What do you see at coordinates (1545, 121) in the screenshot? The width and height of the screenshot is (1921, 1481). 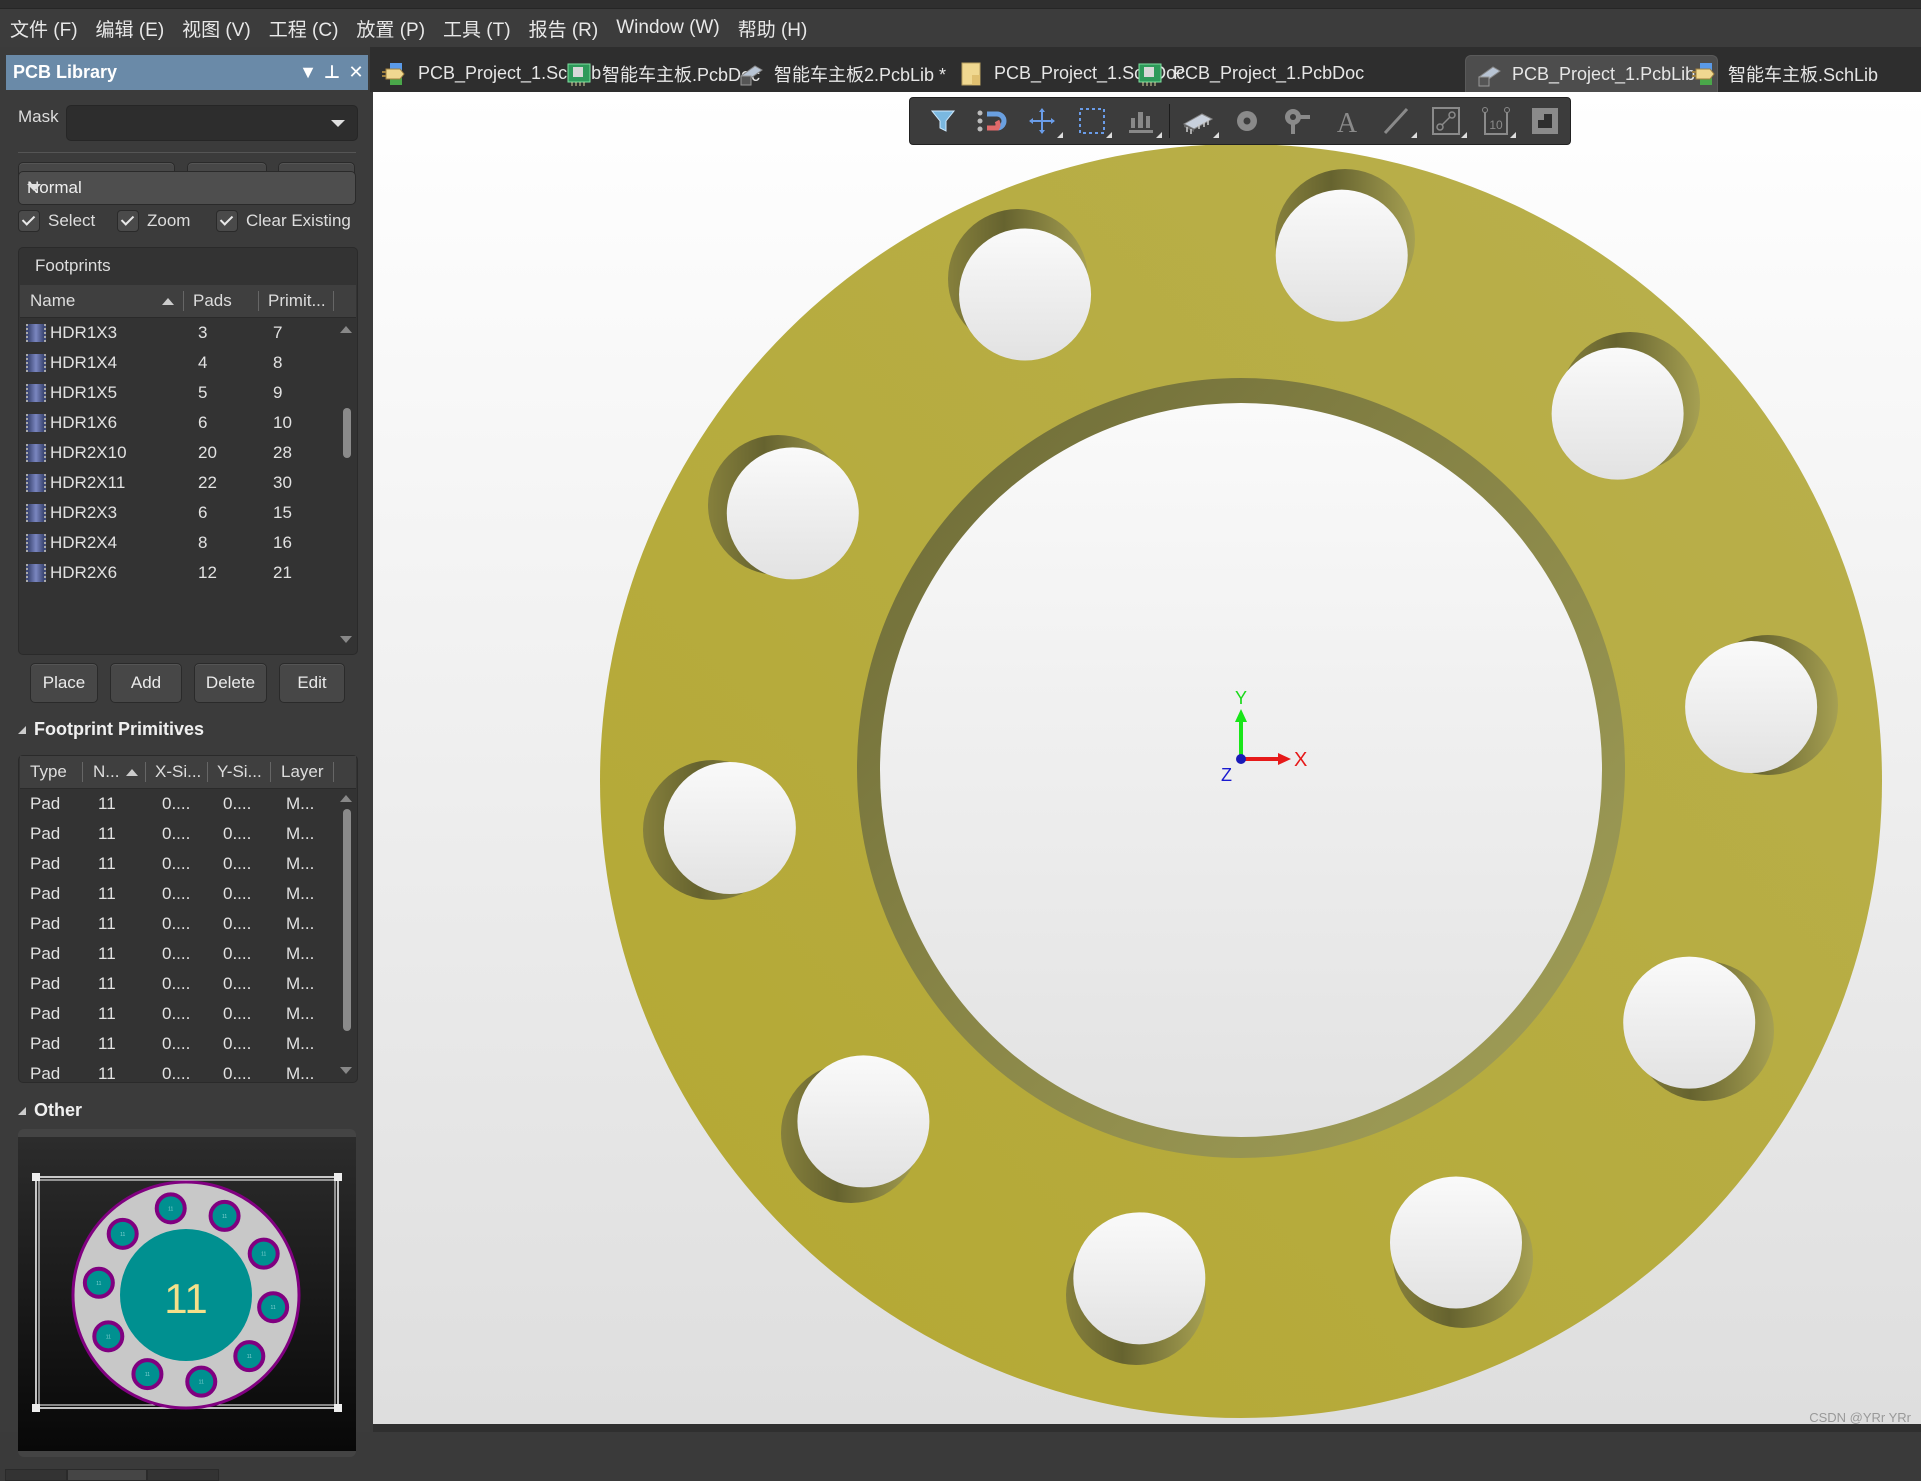 I see `region-button` at bounding box center [1545, 121].